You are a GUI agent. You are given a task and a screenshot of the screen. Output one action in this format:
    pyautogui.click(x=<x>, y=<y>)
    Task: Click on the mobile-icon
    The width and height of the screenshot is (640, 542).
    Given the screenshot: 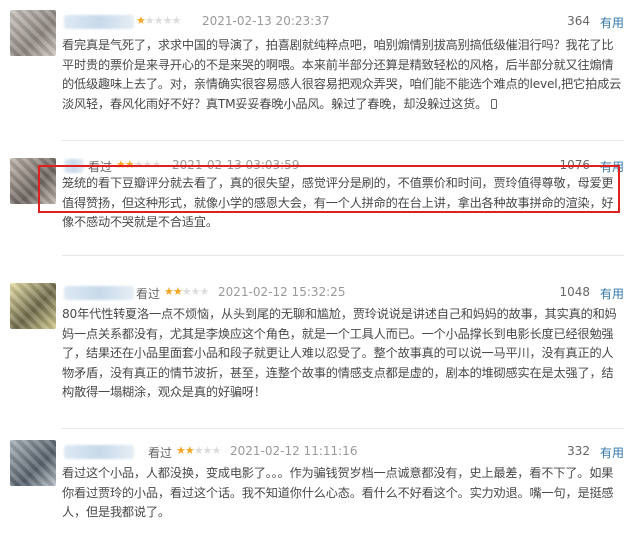 What is the action you would take?
    pyautogui.click(x=494, y=103)
    